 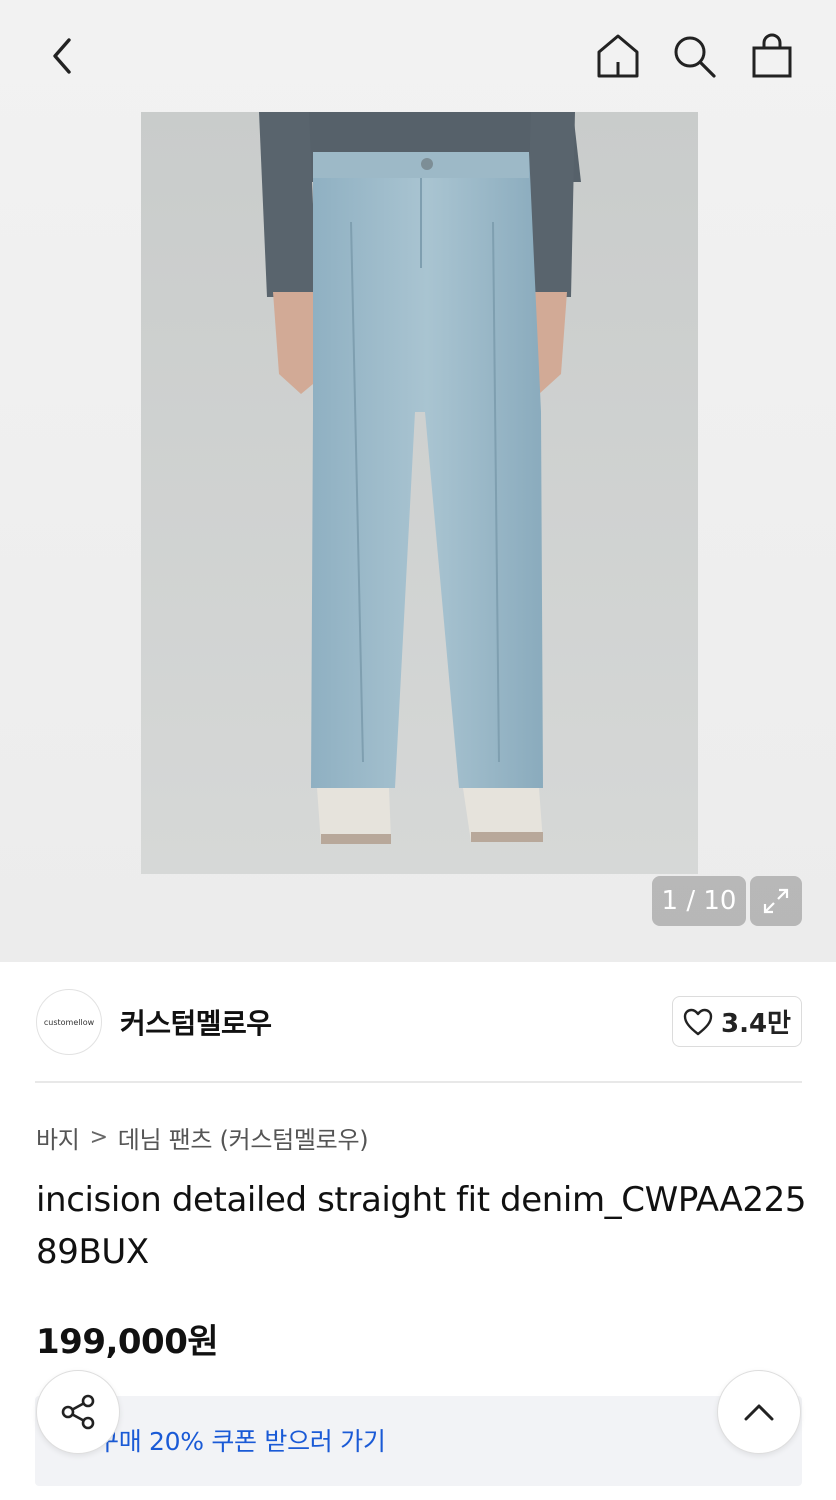 I want to click on cart-button, so click(x=772, y=56).